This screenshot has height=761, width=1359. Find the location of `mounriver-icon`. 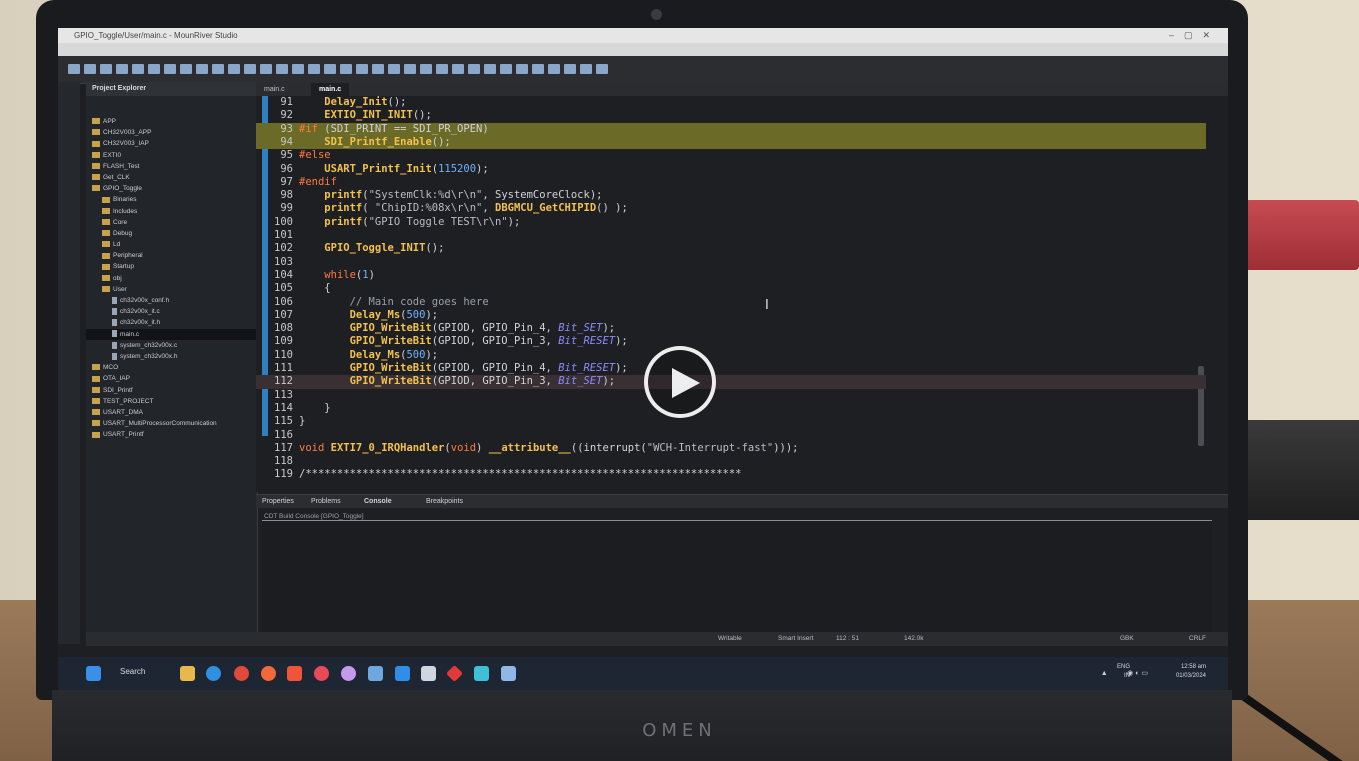

mounriver-icon is located at coordinates (508, 673).